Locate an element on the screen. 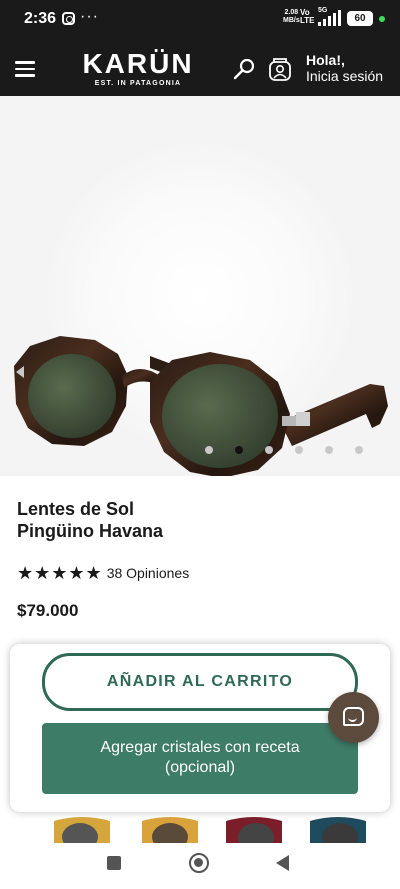  variant-thumbnail-red is located at coordinates (254, 829).